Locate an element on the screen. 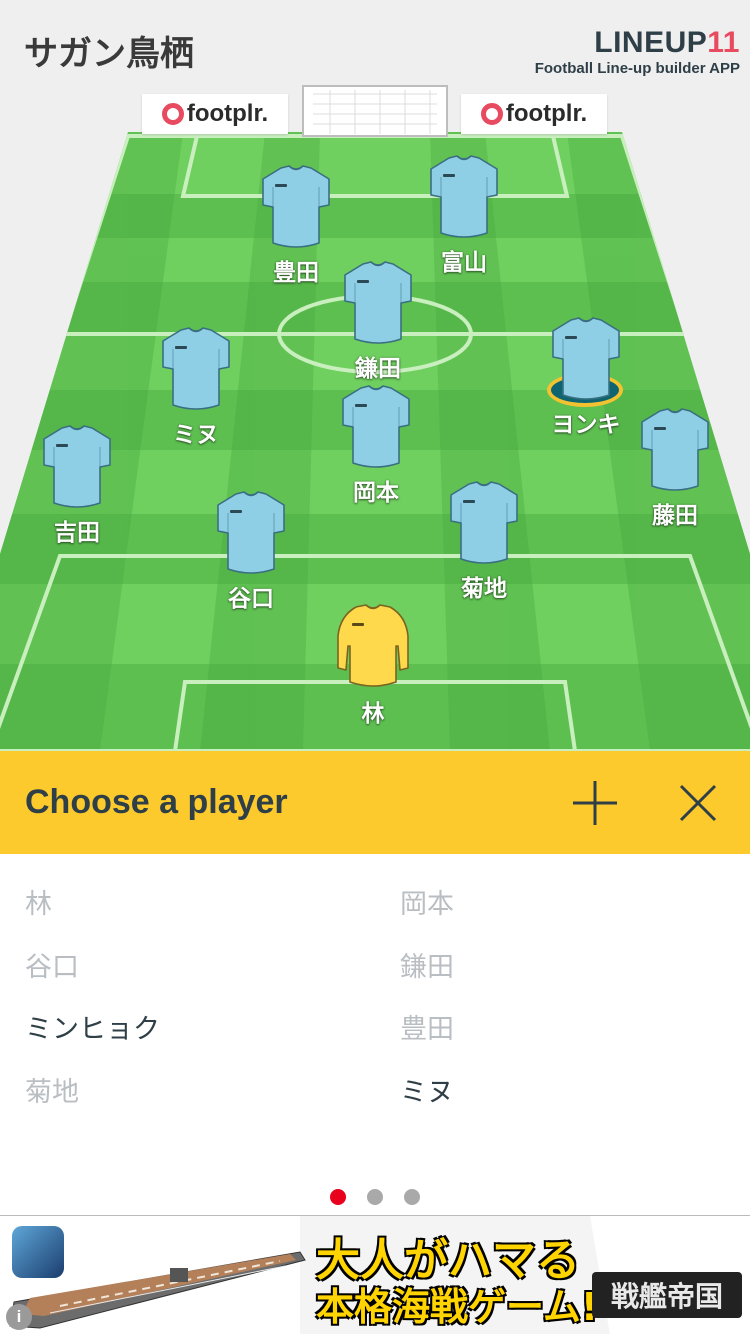  pitch-player: 谷口 is located at coordinates (251, 550).